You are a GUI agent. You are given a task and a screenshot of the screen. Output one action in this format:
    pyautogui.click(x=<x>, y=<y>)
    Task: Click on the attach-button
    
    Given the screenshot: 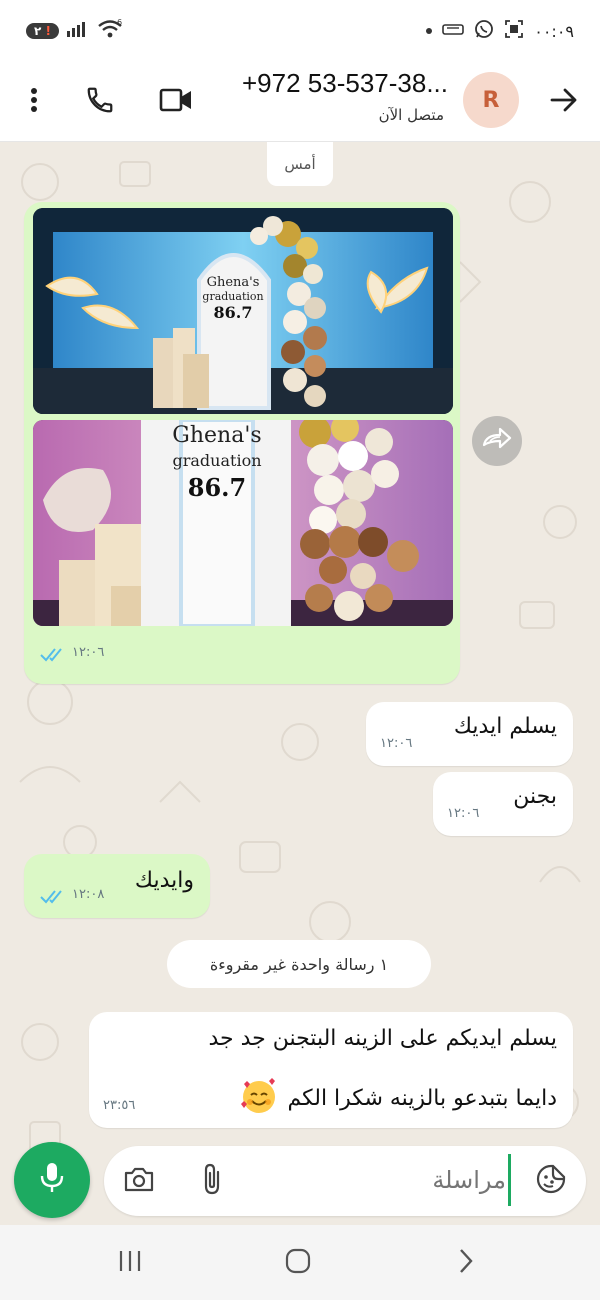 What is the action you would take?
    pyautogui.click(x=213, y=1181)
    